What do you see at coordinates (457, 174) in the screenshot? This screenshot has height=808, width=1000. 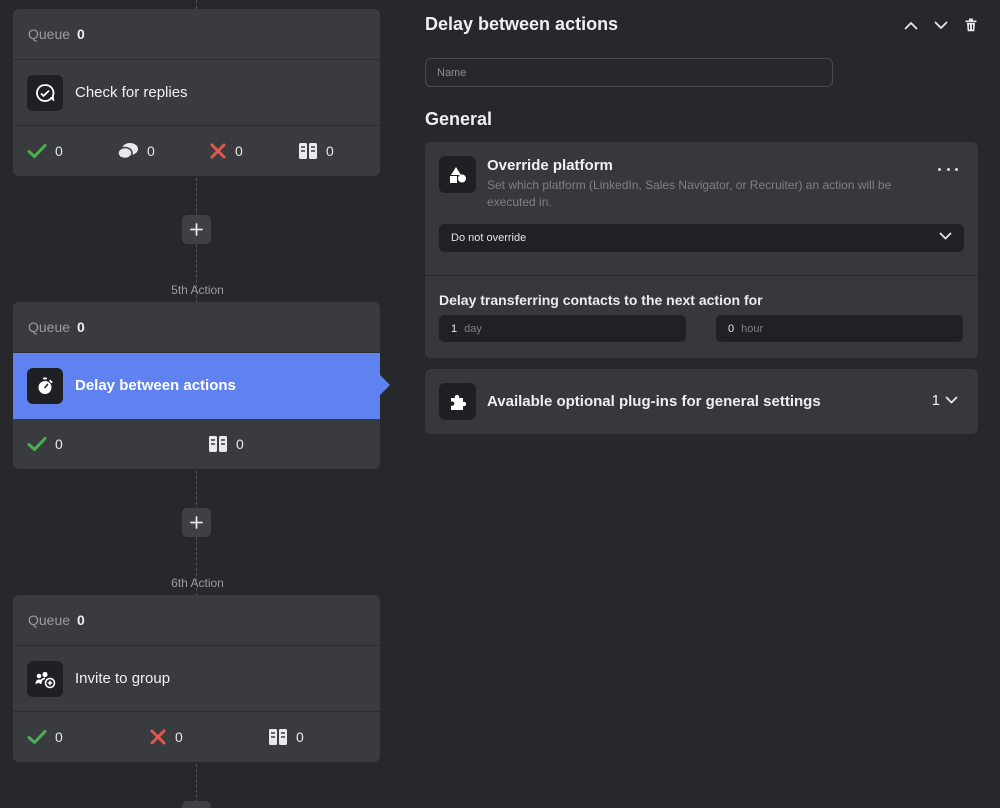 I see `platform-icon` at bounding box center [457, 174].